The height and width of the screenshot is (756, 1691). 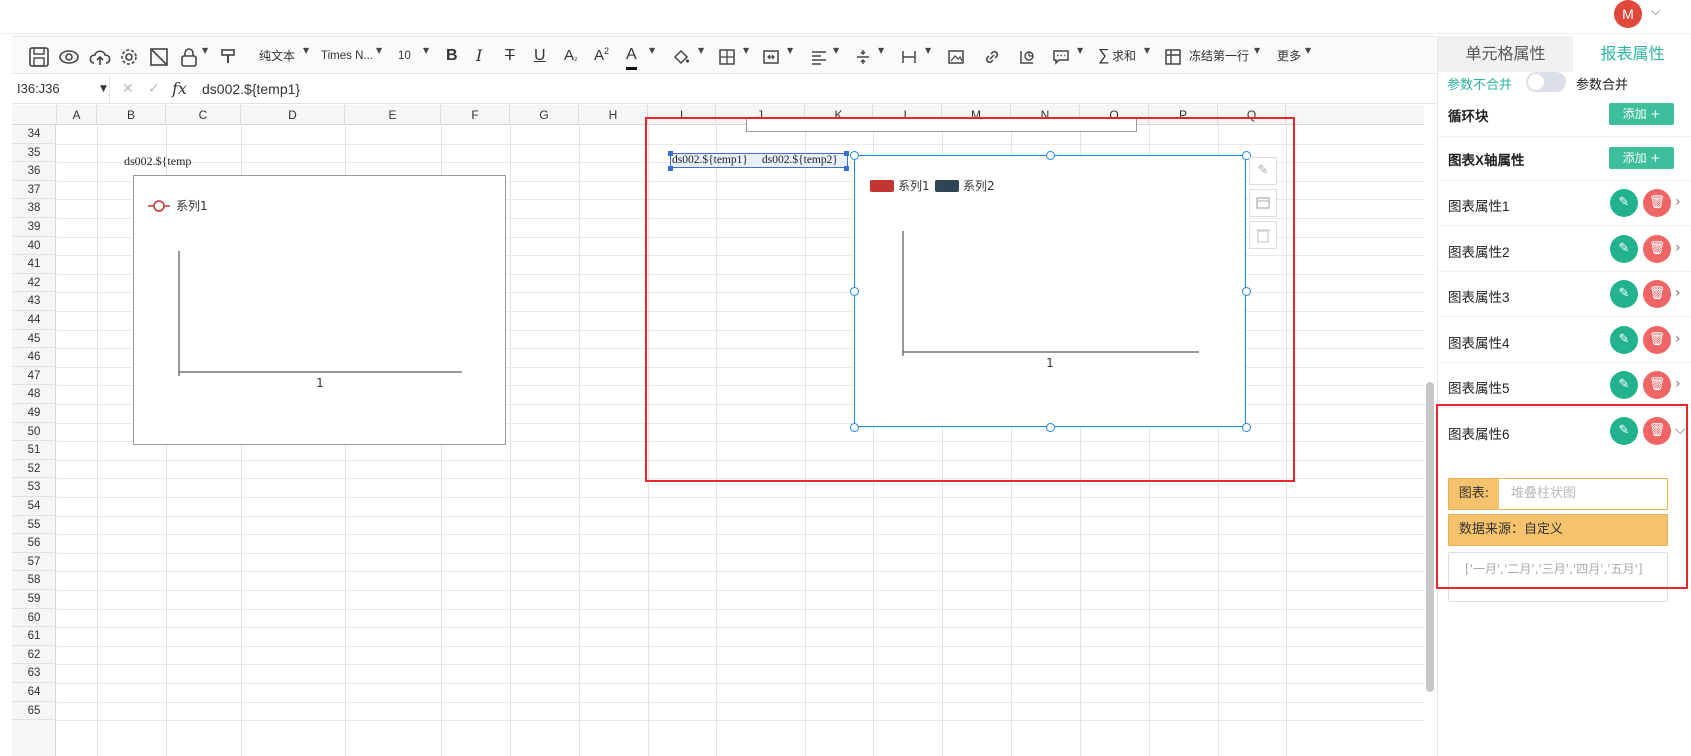 What do you see at coordinates (479, 56) in the screenshot?
I see `italic-button: I` at bounding box center [479, 56].